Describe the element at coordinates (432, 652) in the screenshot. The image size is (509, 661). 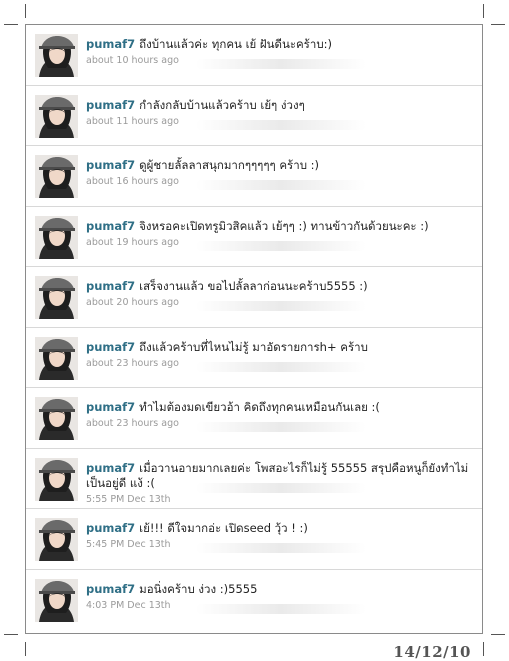
I see `date-stamp: 14/12/10` at that location.